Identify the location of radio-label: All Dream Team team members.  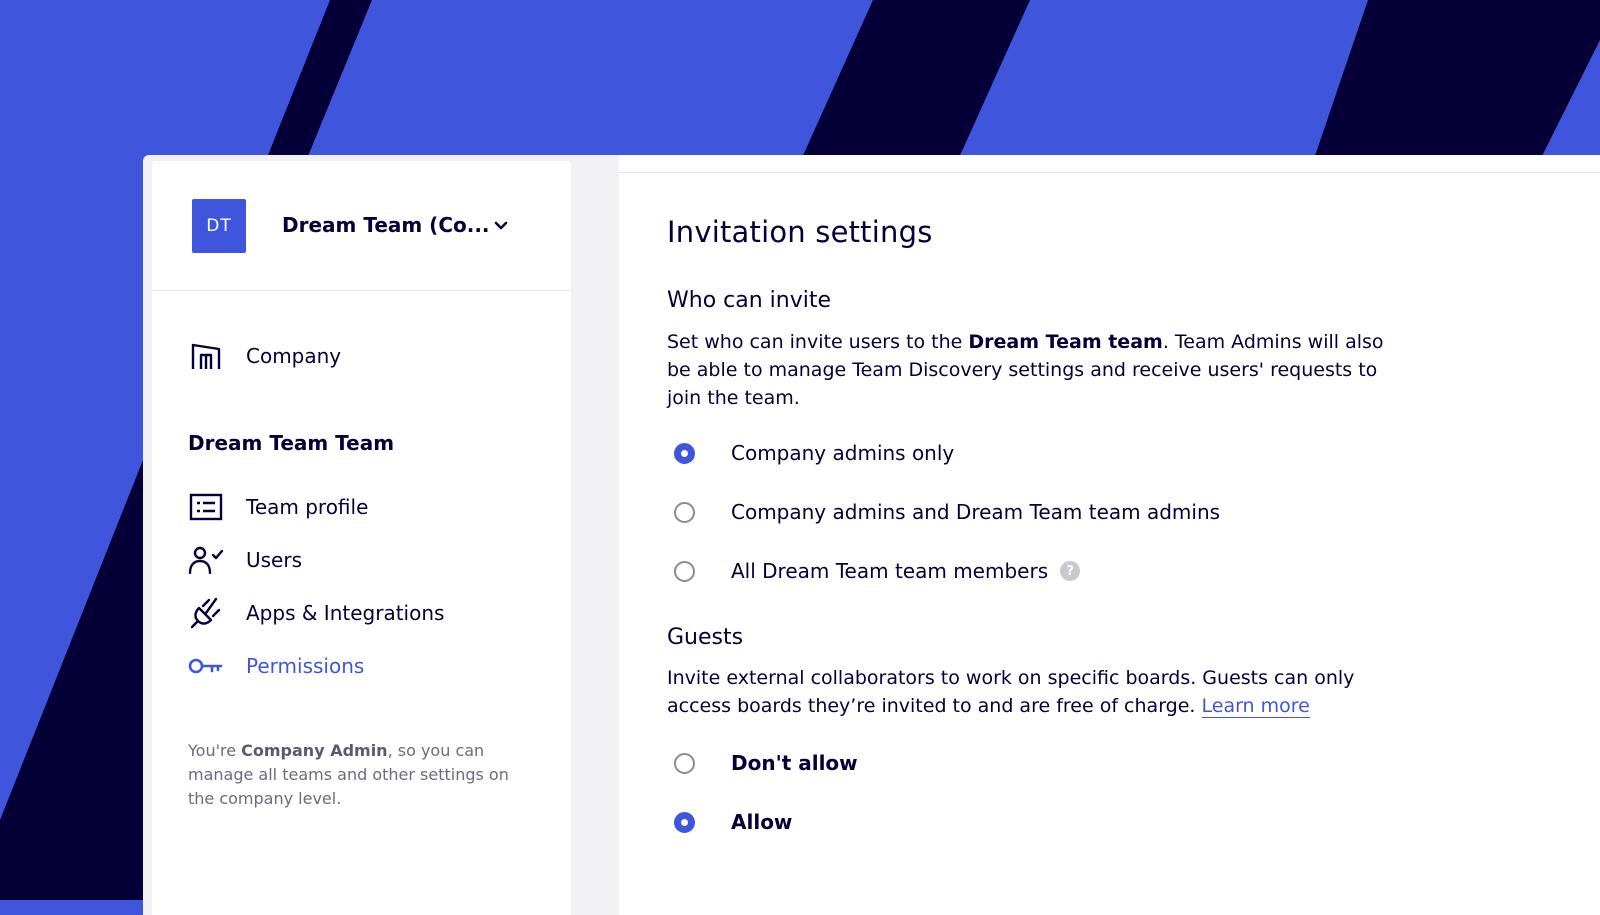
(890, 571).